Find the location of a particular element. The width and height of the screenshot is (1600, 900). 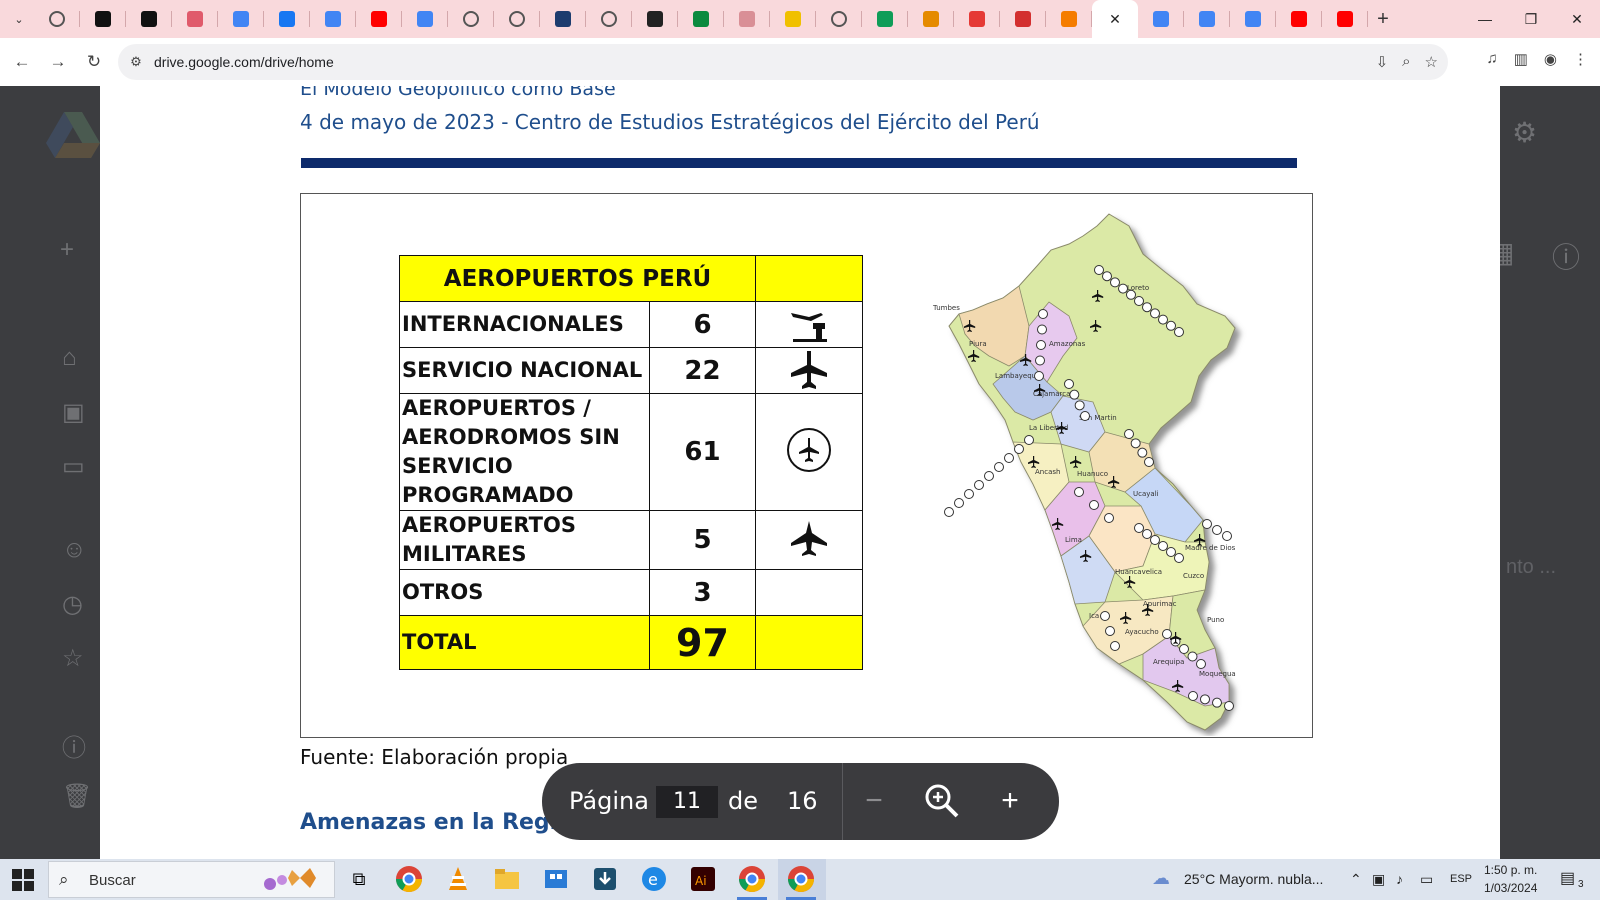

weather-cloud-icon: ☁ is located at coordinates (1161, 878).